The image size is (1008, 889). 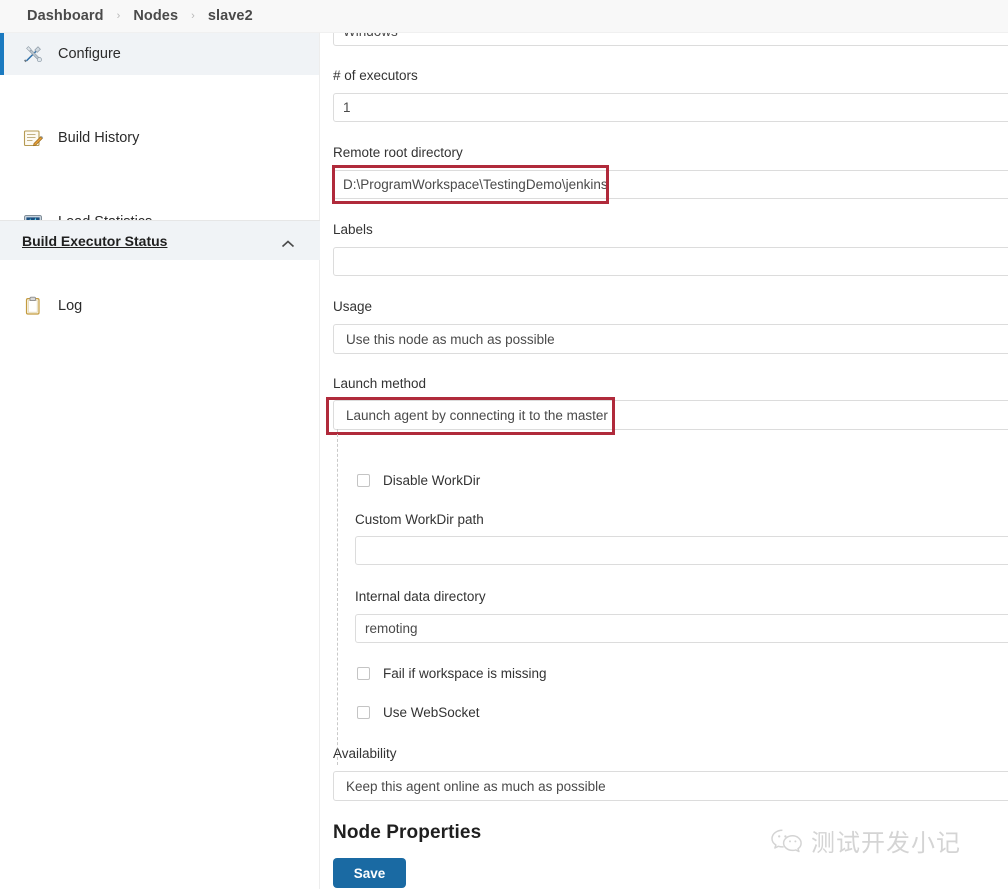 What do you see at coordinates (681, 550) in the screenshot?
I see `custom-workdir-path-input` at bounding box center [681, 550].